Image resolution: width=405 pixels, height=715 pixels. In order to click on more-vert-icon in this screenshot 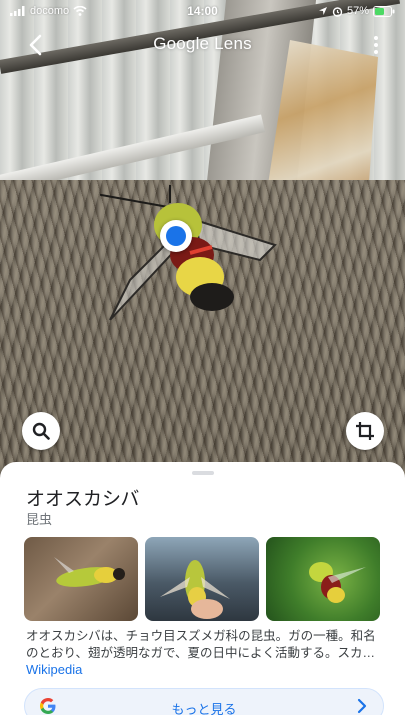, I will do `click(376, 38)`.